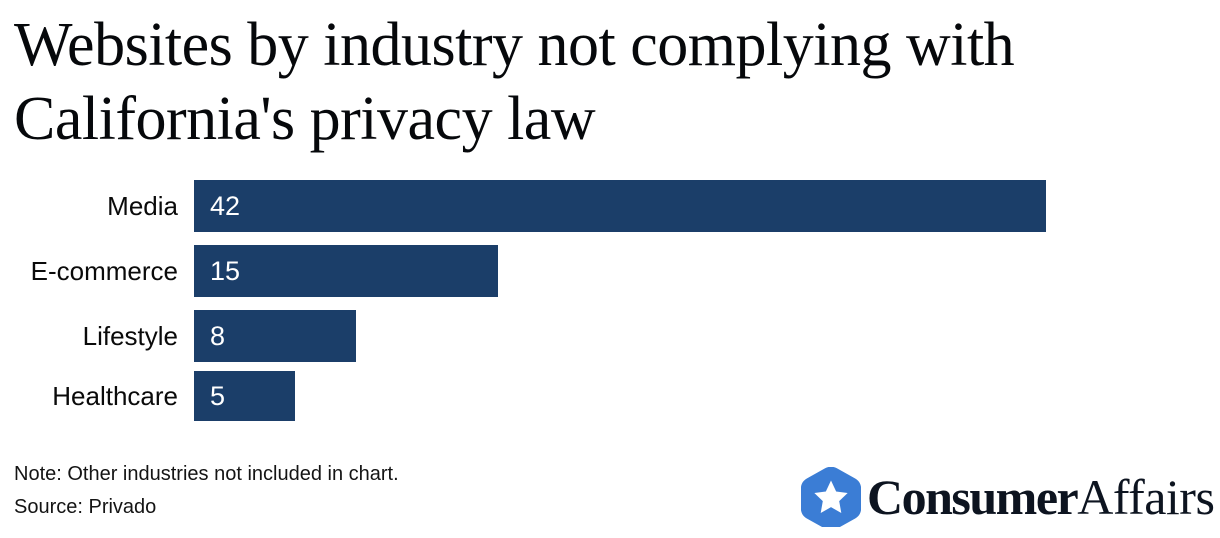 The width and height of the screenshot is (1220, 538). Describe the element at coordinates (1146, 497) in the screenshot. I see `logo-word-affairs: Affairs` at that location.